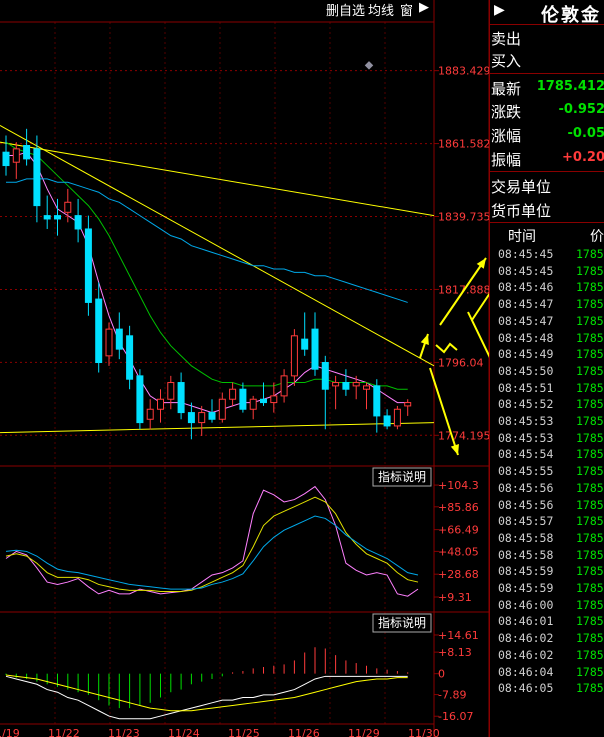 The image size is (604, 737). I want to click on x-tick-label: 11/29, so click(364, 732).